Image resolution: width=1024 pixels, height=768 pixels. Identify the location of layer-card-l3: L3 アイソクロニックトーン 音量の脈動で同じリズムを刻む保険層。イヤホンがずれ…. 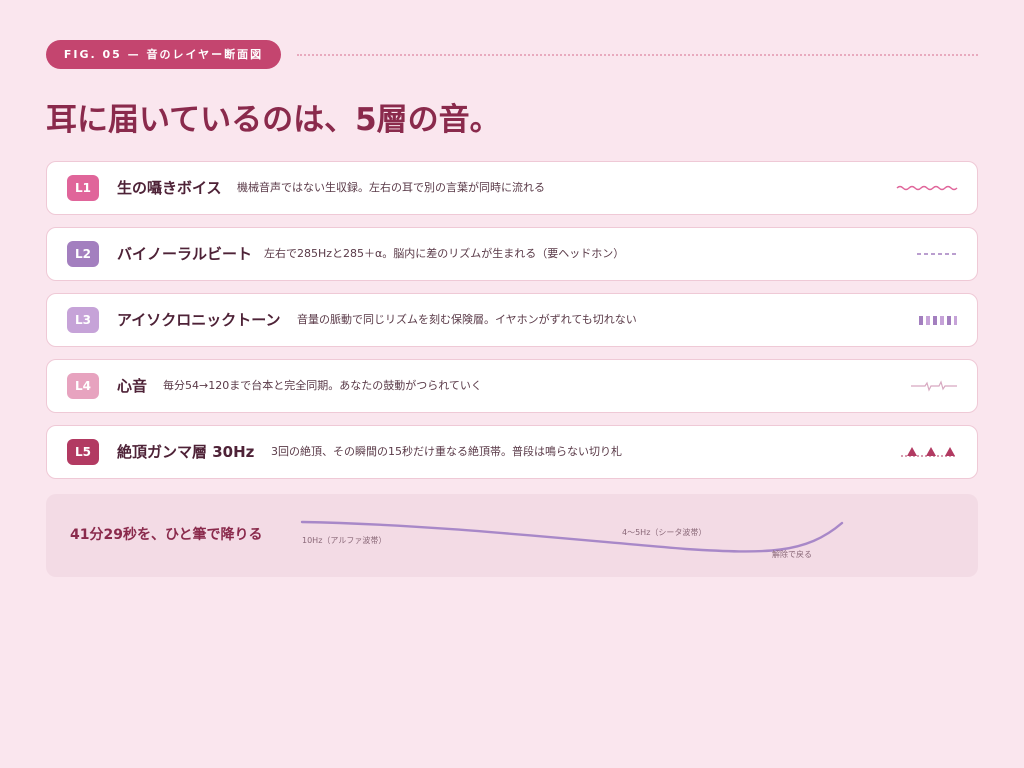
(512, 320).